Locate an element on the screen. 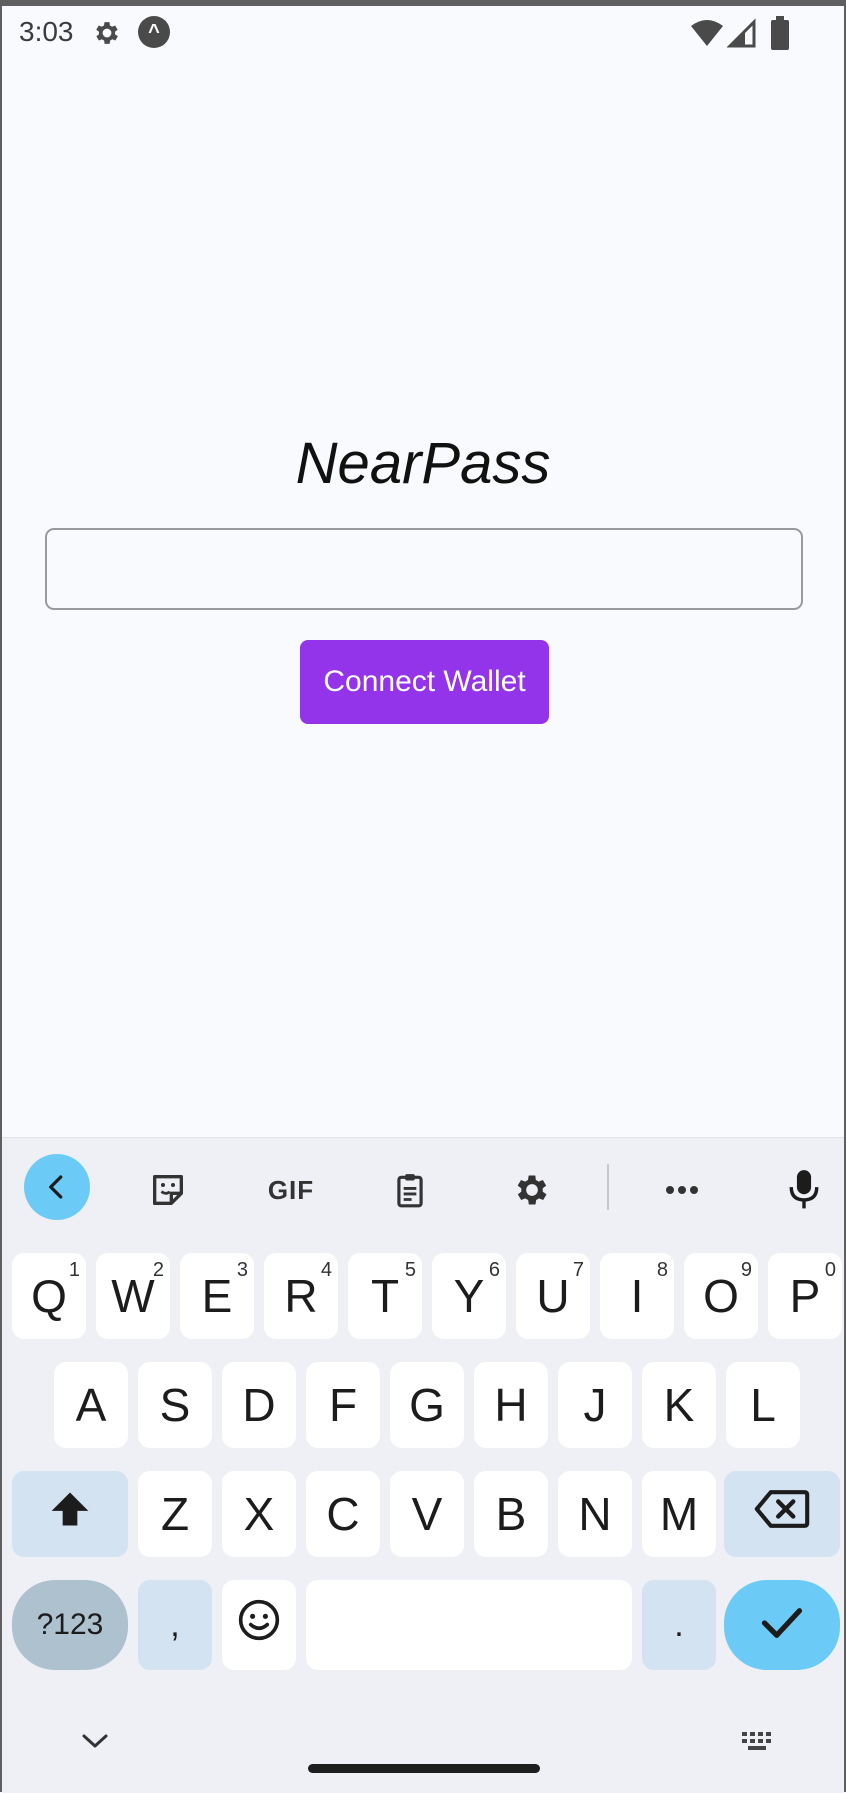  key-label: Q is located at coordinates (49, 1296).